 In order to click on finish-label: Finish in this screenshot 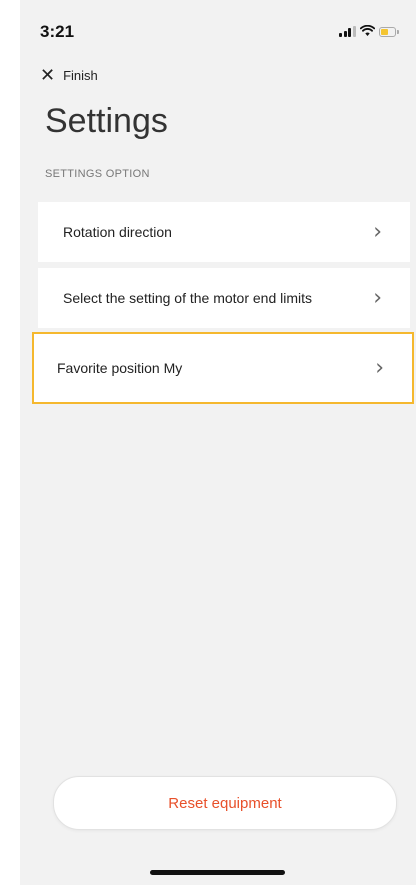, I will do `click(80, 75)`.